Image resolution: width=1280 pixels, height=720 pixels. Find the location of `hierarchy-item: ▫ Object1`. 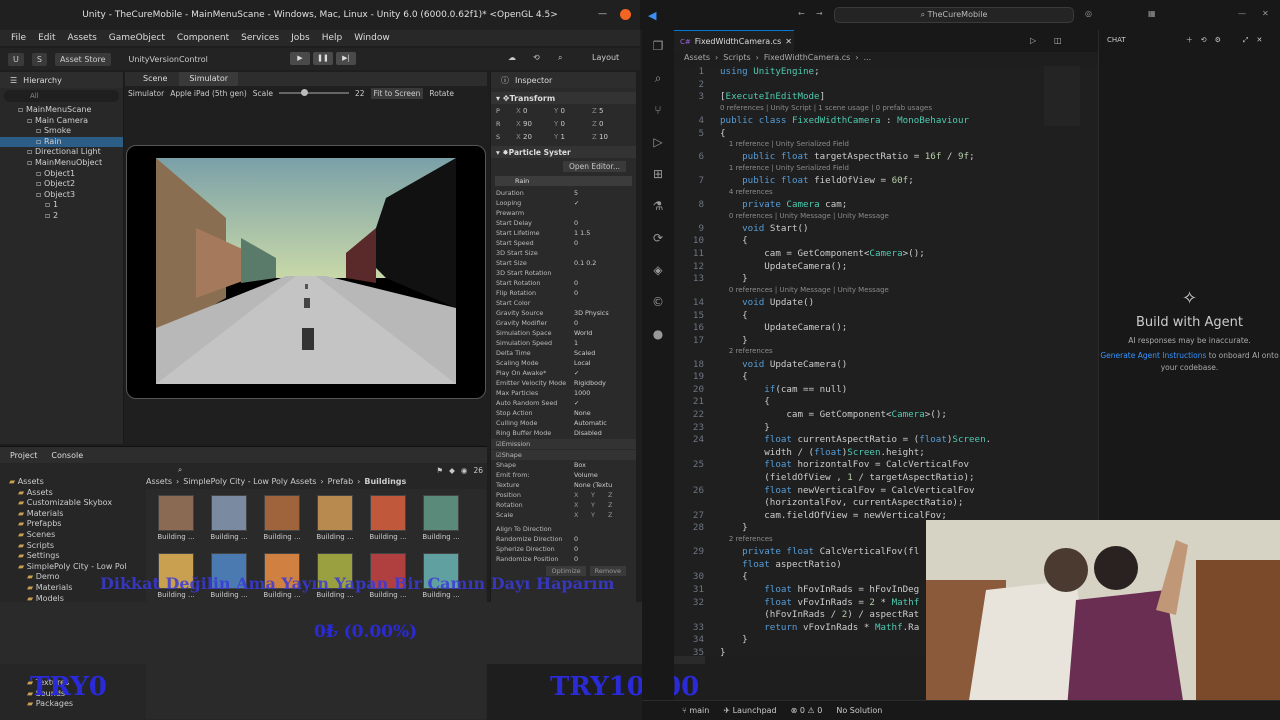

hierarchy-item: ▫ Object1 is located at coordinates (61, 174).